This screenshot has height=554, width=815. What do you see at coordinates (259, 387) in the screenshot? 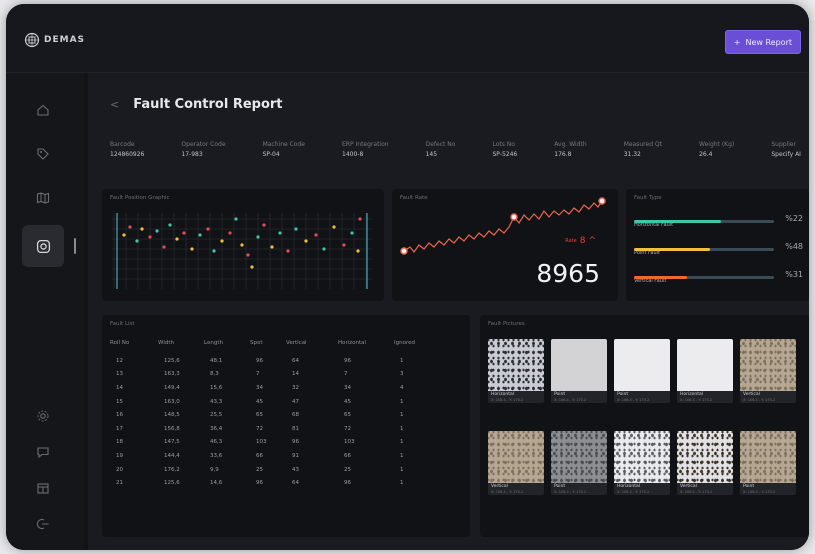
I see `table-cell: 34` at bounding box center [259, 387].